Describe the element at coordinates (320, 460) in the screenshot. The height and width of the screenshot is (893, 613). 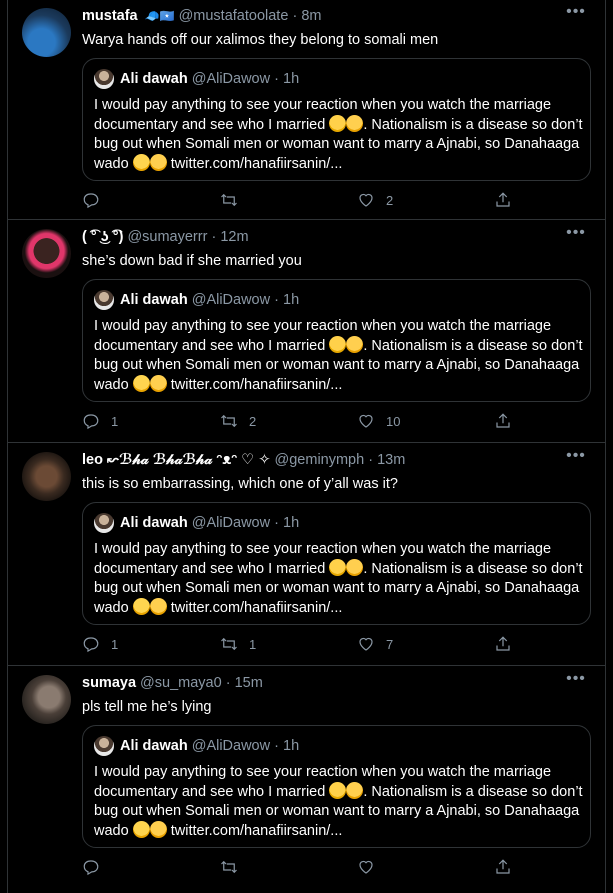
I see `handle: @geminymph` at that location.